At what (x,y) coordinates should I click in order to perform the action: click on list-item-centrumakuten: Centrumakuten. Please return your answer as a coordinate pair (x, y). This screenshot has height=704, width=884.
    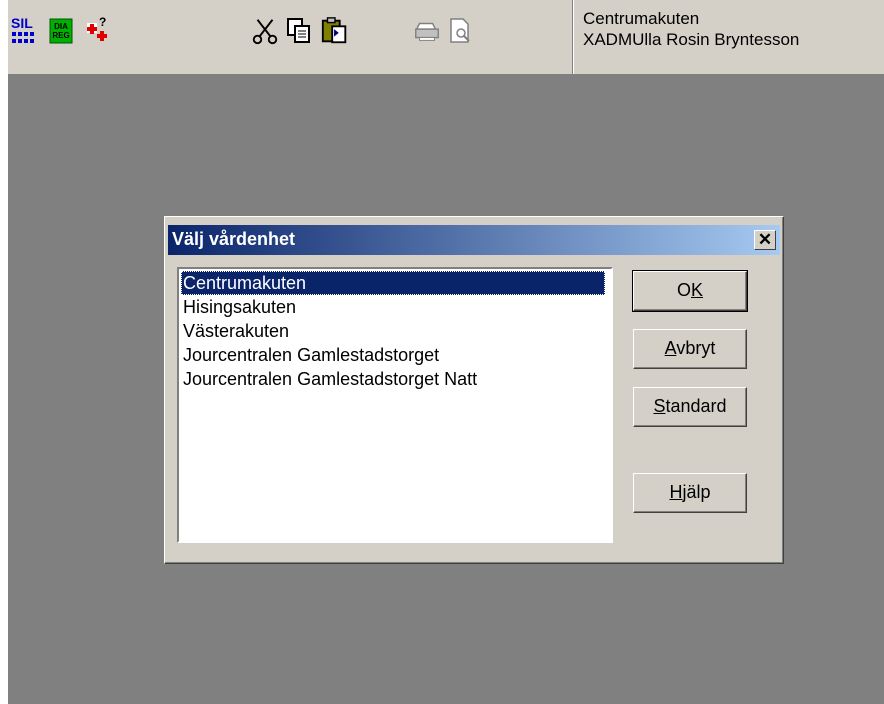
    Looking at the image, I should click on (393, 283).